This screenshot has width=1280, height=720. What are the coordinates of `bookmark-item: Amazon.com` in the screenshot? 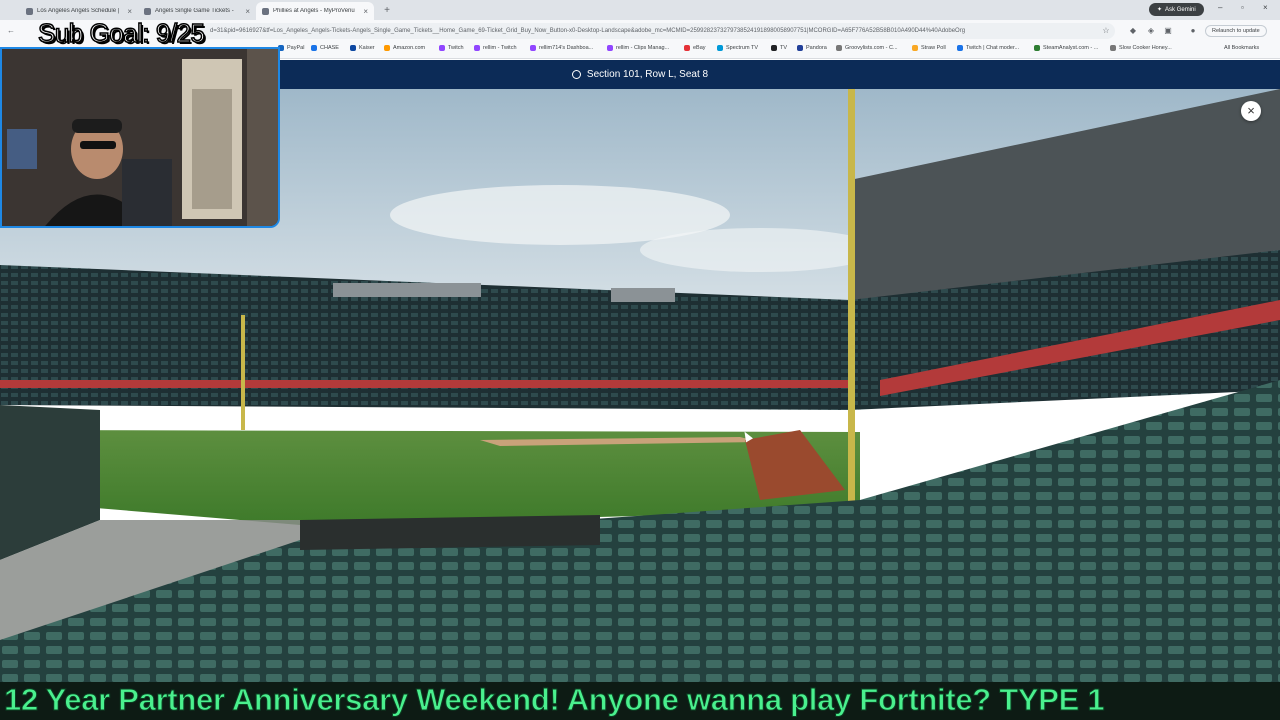 It's located at (404, 48).